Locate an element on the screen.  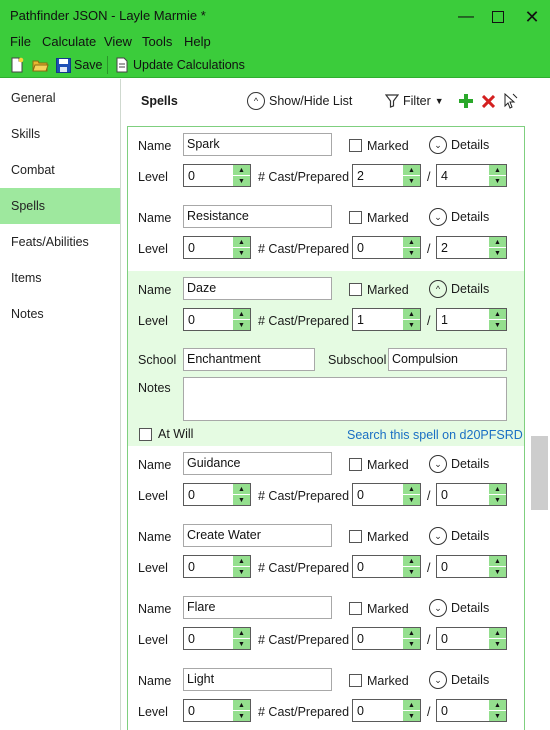
details-toggle: ^ Details is located at coordinates (459, 289).